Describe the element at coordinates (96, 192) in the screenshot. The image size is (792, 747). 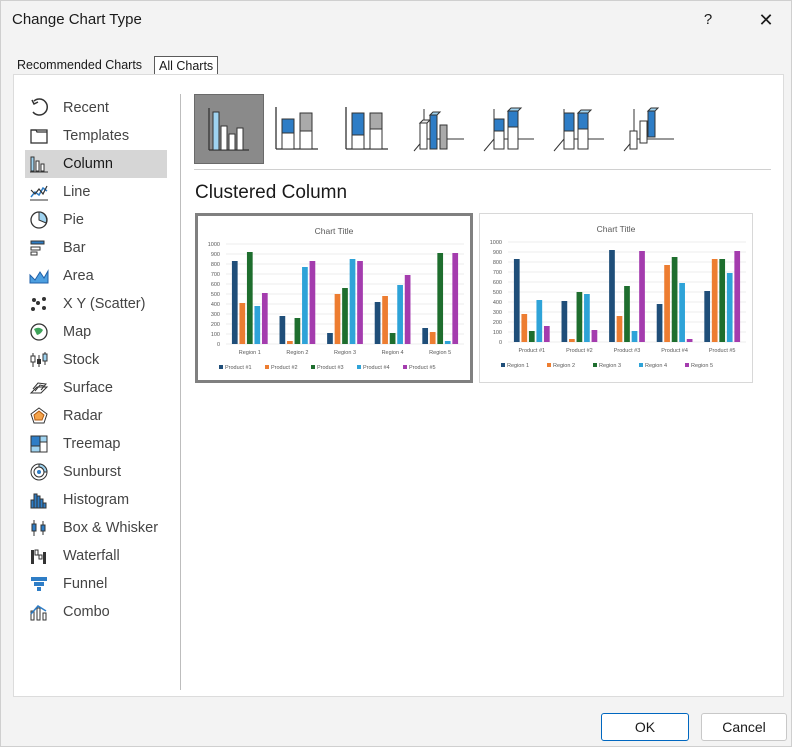
I see `chart-type-line: Line` at that location.